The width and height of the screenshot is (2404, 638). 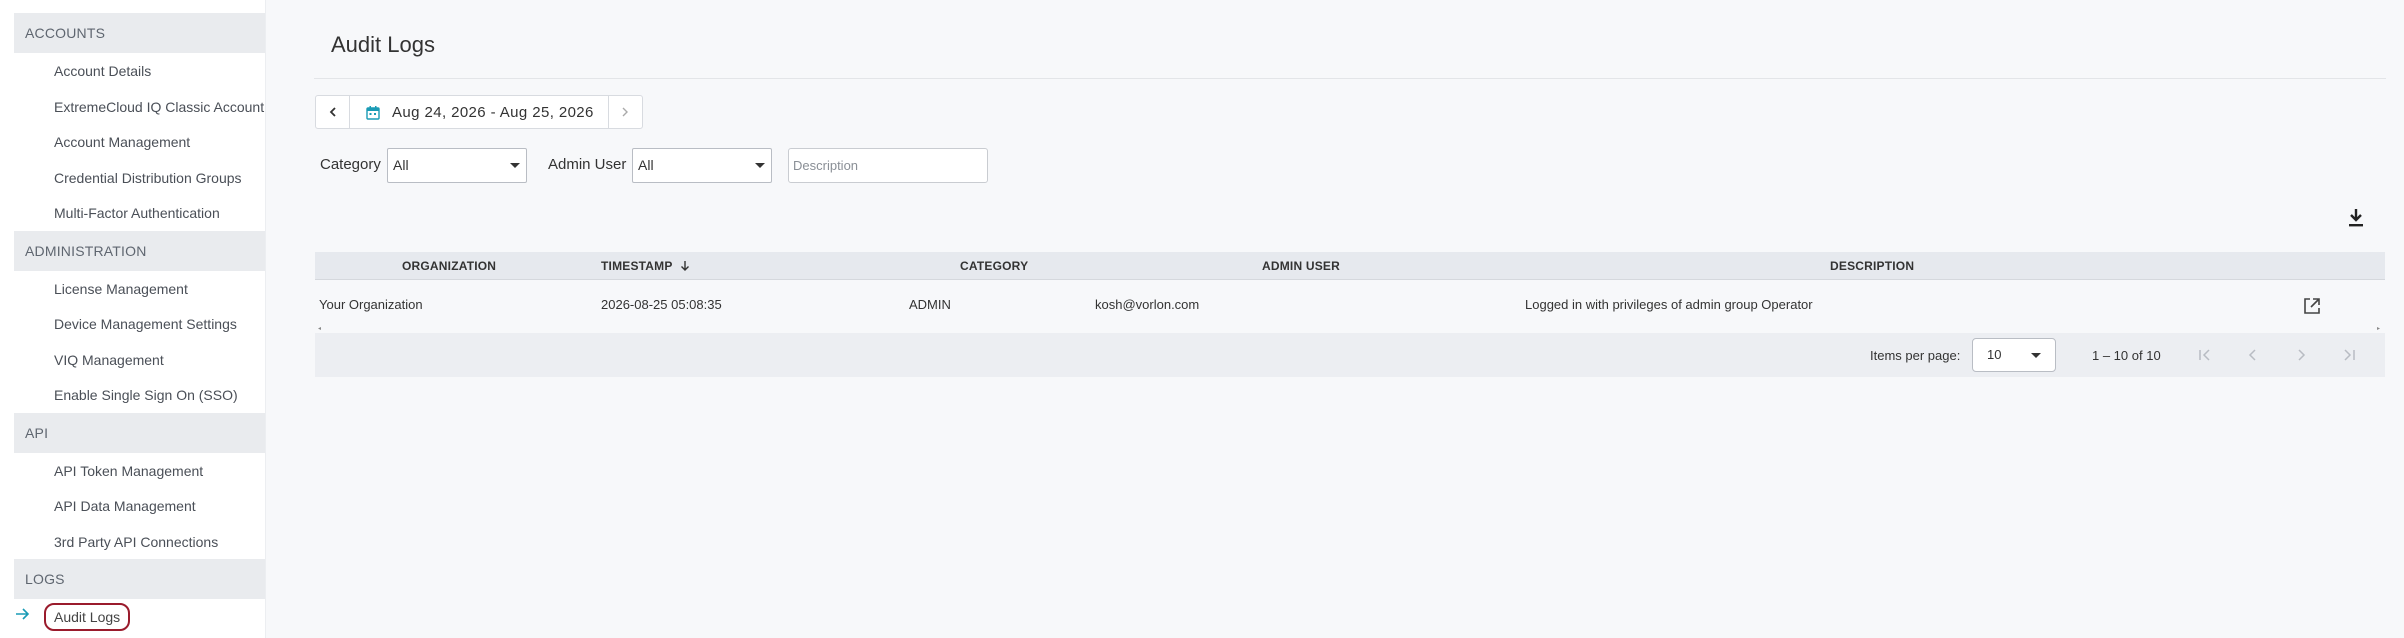 I want to click on sort-descending-icon, so click(x=684, y=265).